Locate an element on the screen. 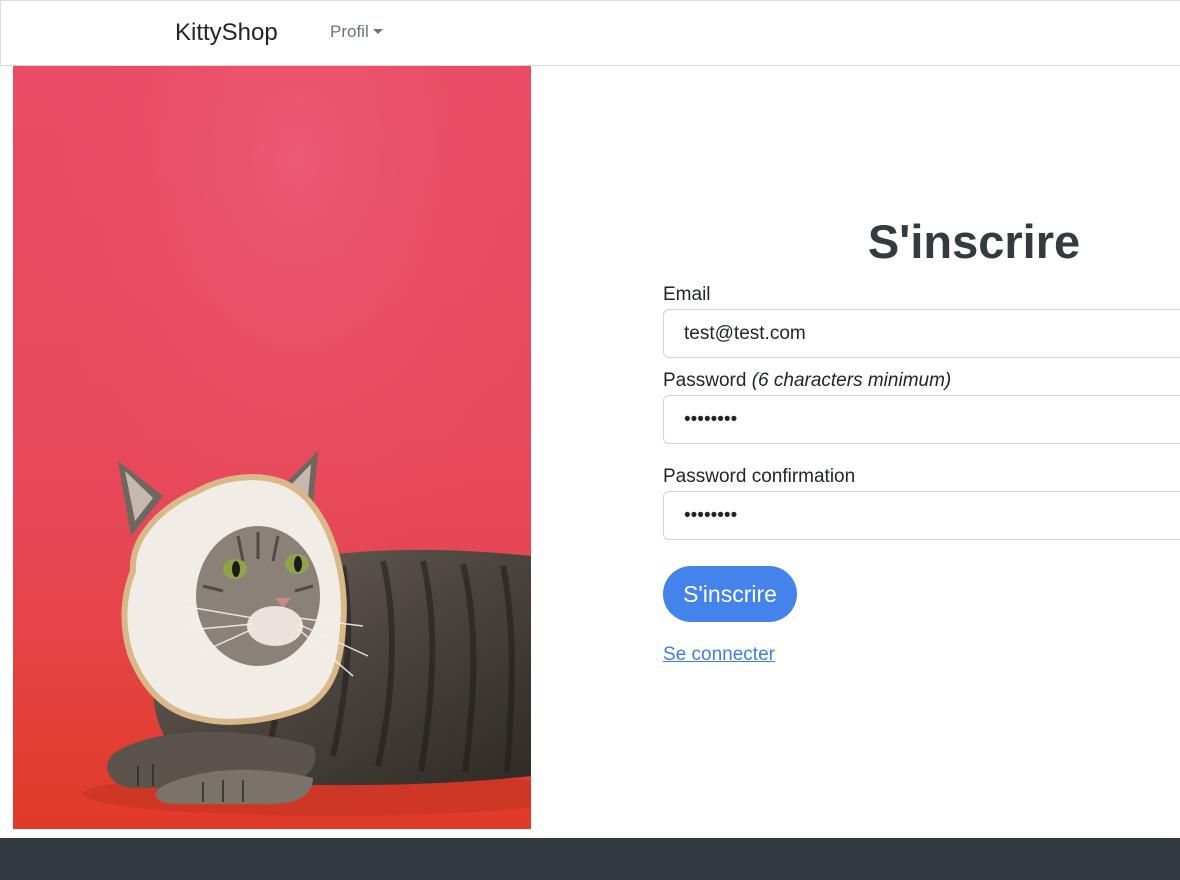 The image size is (1180, 880). footer is located at coordinates (590, 859).